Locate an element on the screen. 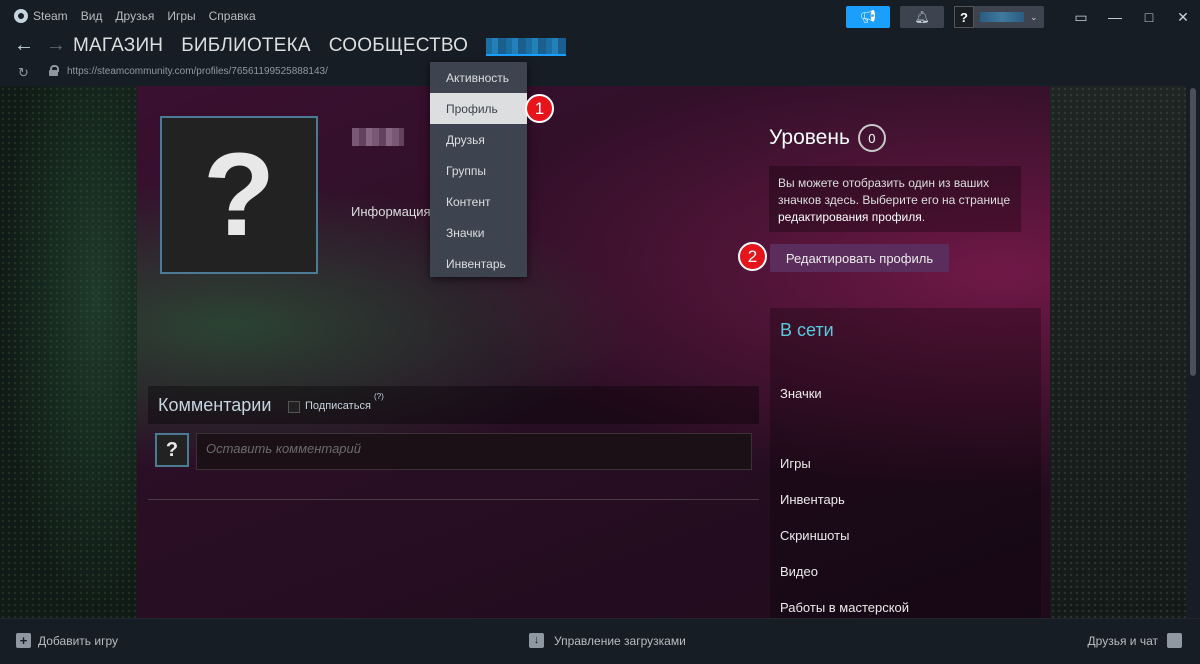 This screenshot has height=664, width=1200. dropdown-item-groups: Группы is located at coordinates (478, 170).